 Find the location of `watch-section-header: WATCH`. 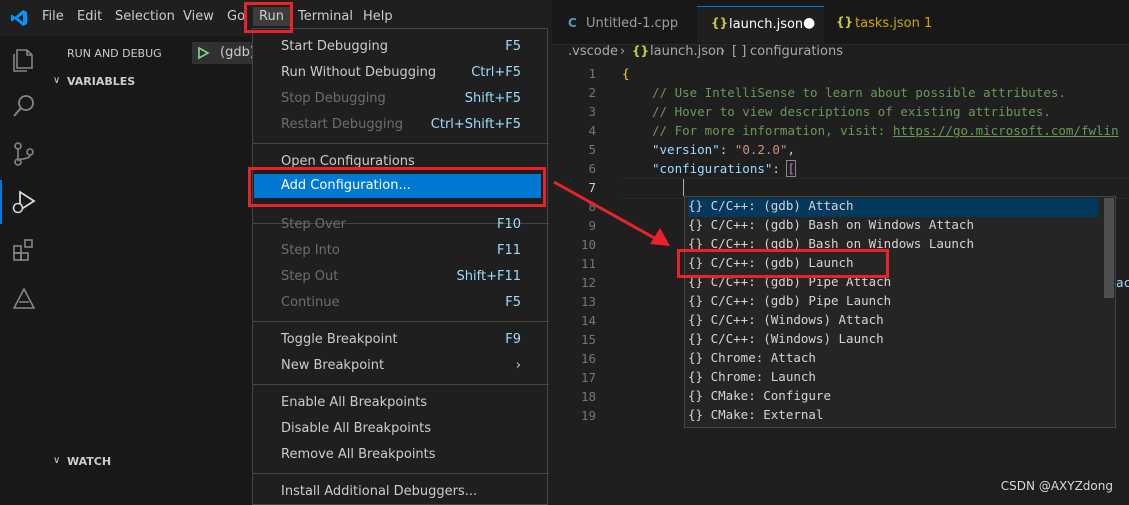

watch-section-header: WATCH is located at coordinates (89, 461).